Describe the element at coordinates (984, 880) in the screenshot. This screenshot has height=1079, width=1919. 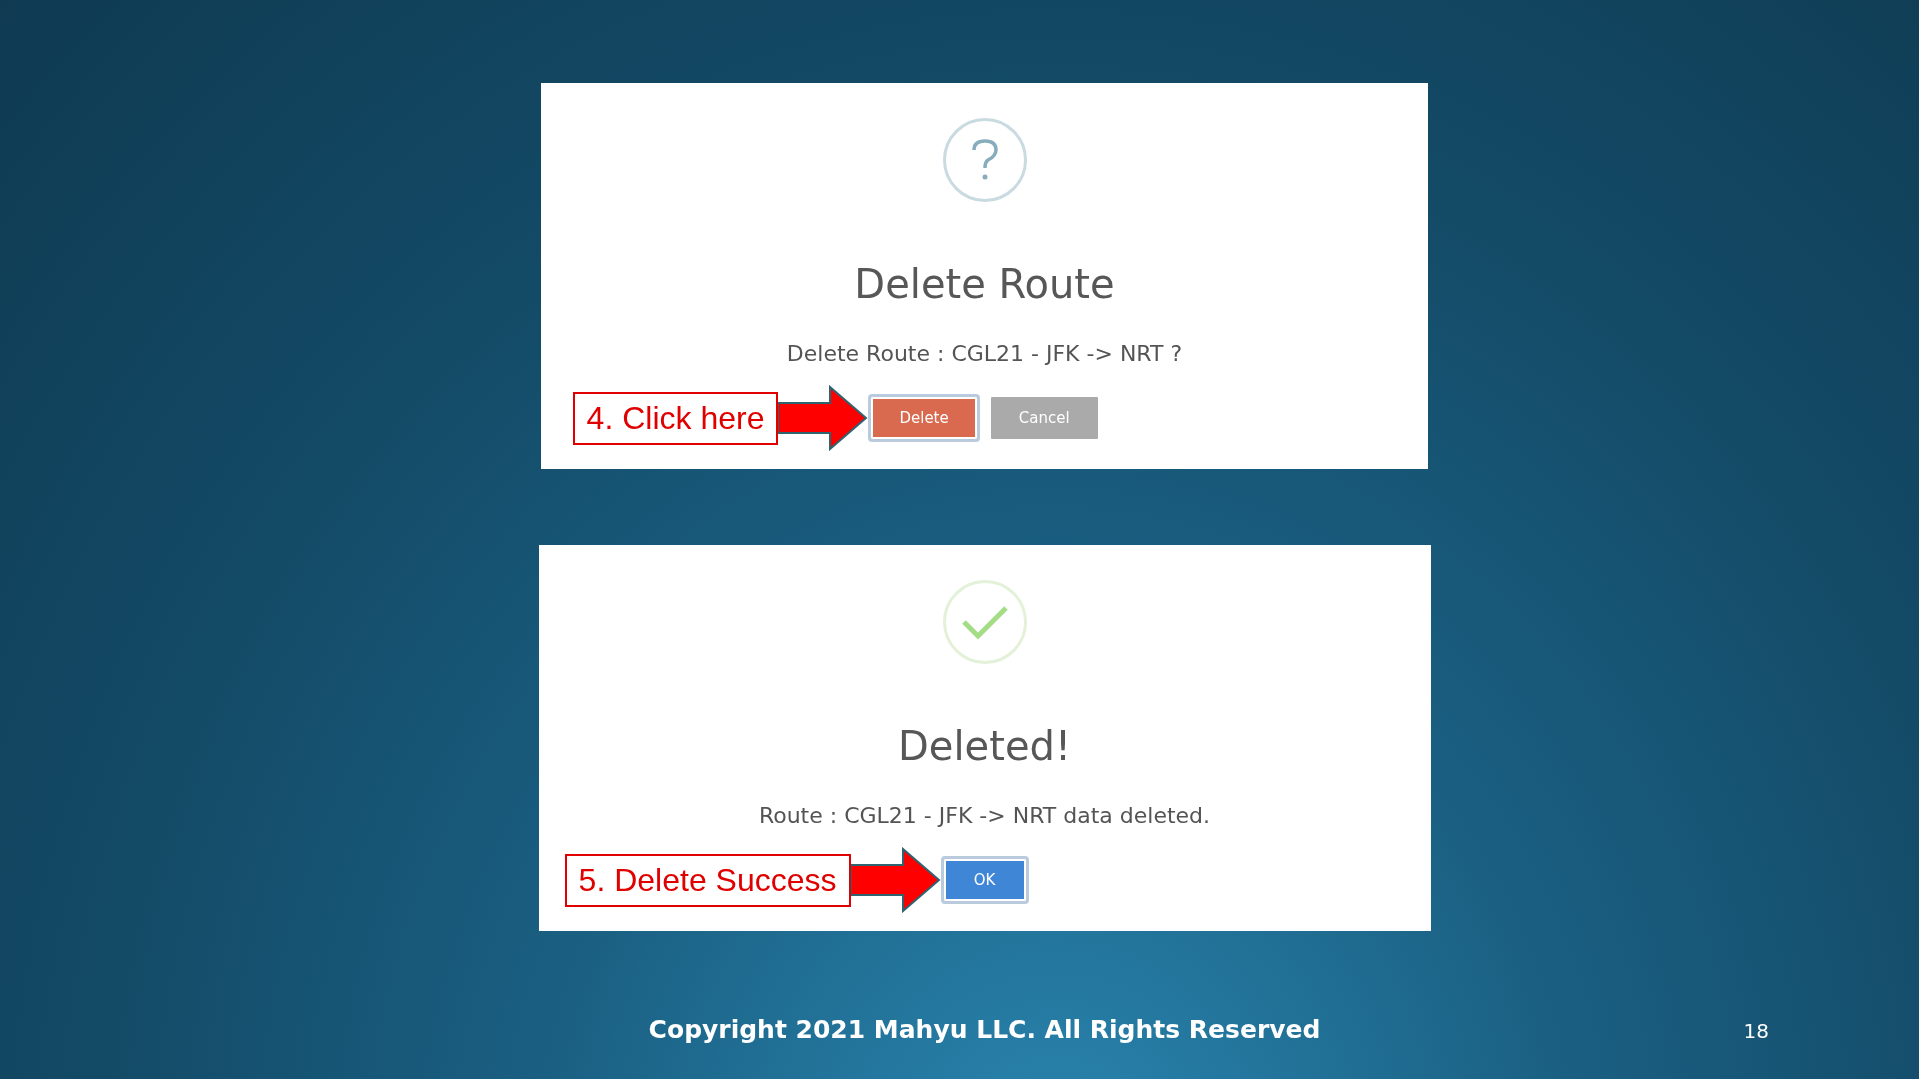
I see `ok-button: OK` at that location.